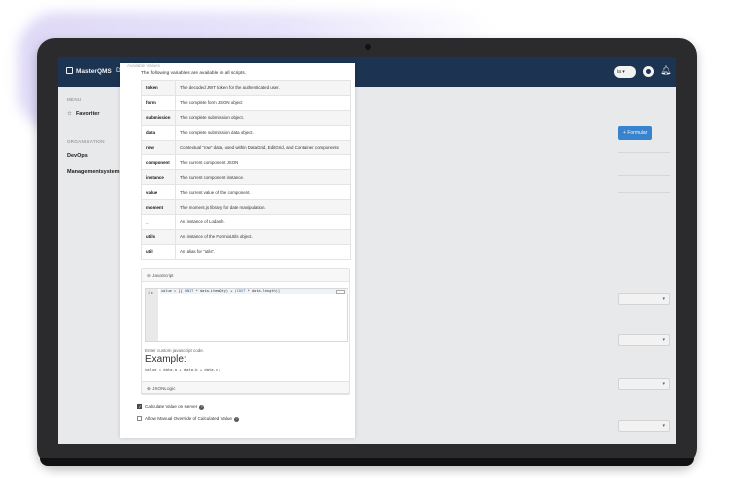 This screenshot has height=478, width=732. What do you see at coordinates (340, 292) in the screenshot?
I see `editor-scroll-marker` at bounding box center [340, 292].